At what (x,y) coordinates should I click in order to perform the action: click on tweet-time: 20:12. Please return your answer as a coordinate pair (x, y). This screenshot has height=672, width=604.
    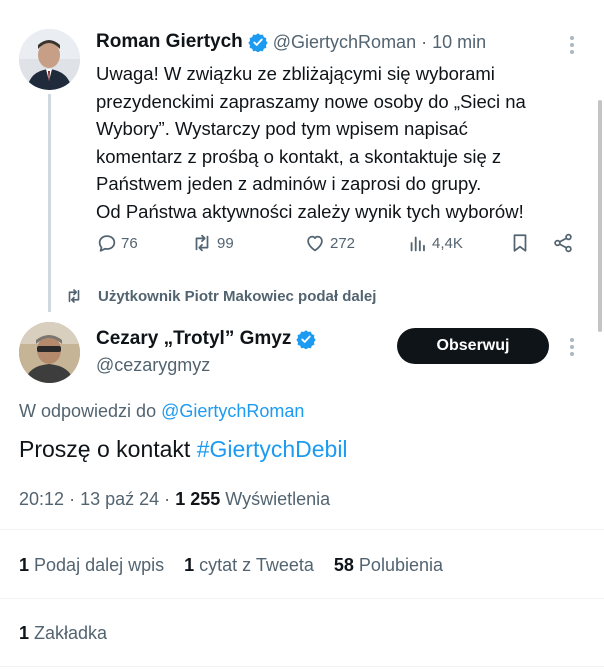
    Looking at the image, I should click on (41, 499).